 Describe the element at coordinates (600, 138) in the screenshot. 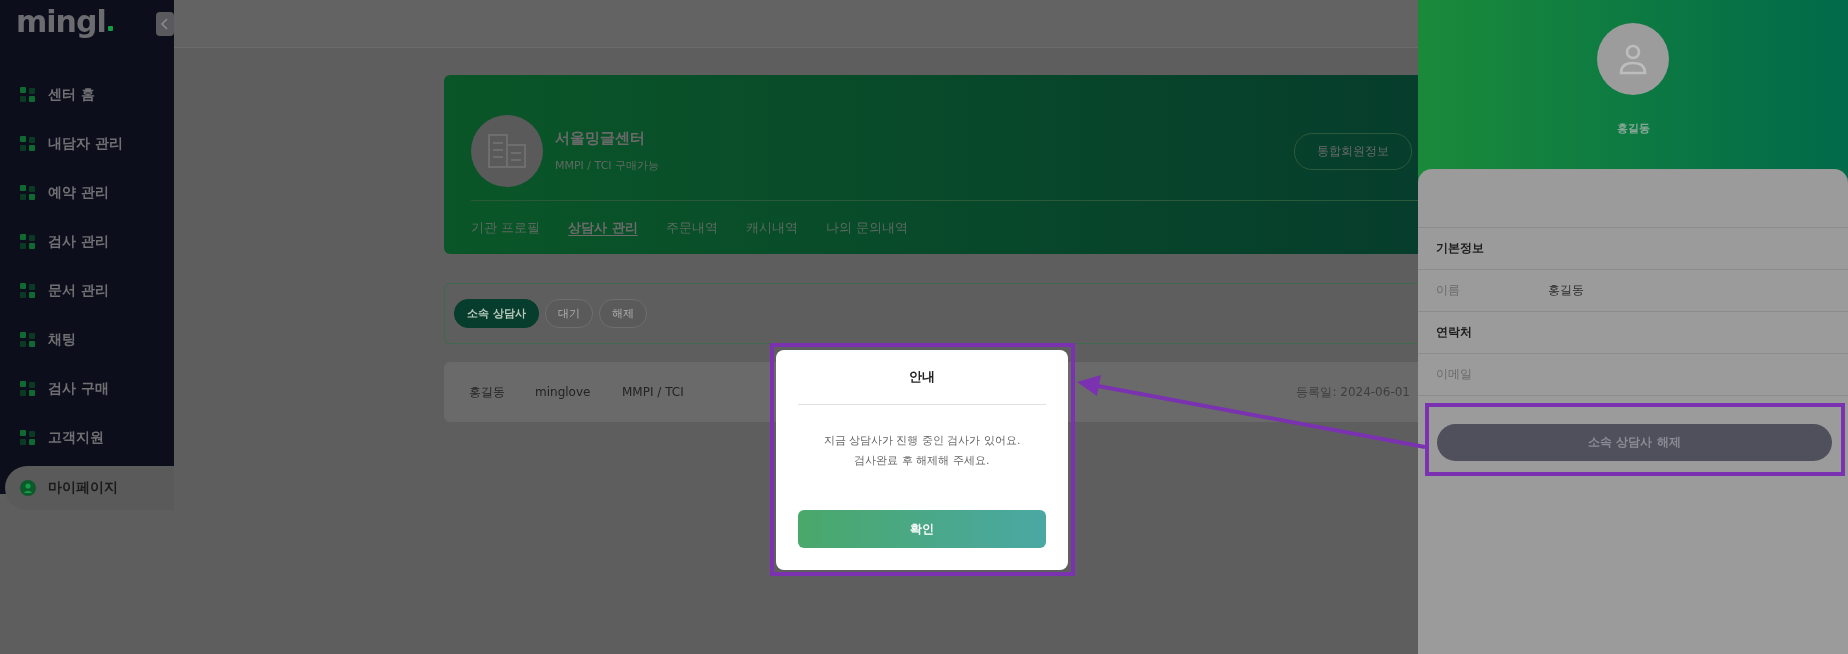

I see `org-name: 서울밍글센터` at that location.